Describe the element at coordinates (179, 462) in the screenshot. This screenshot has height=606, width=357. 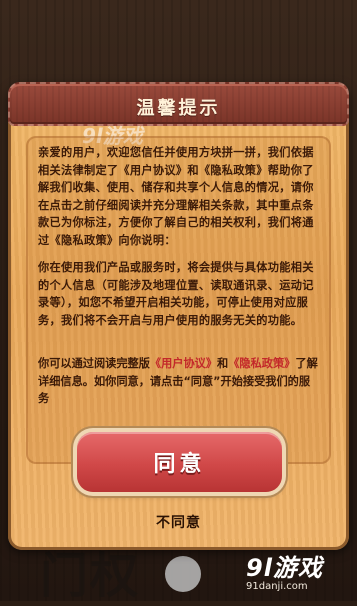
I see `agree-button: 同意` at that location.